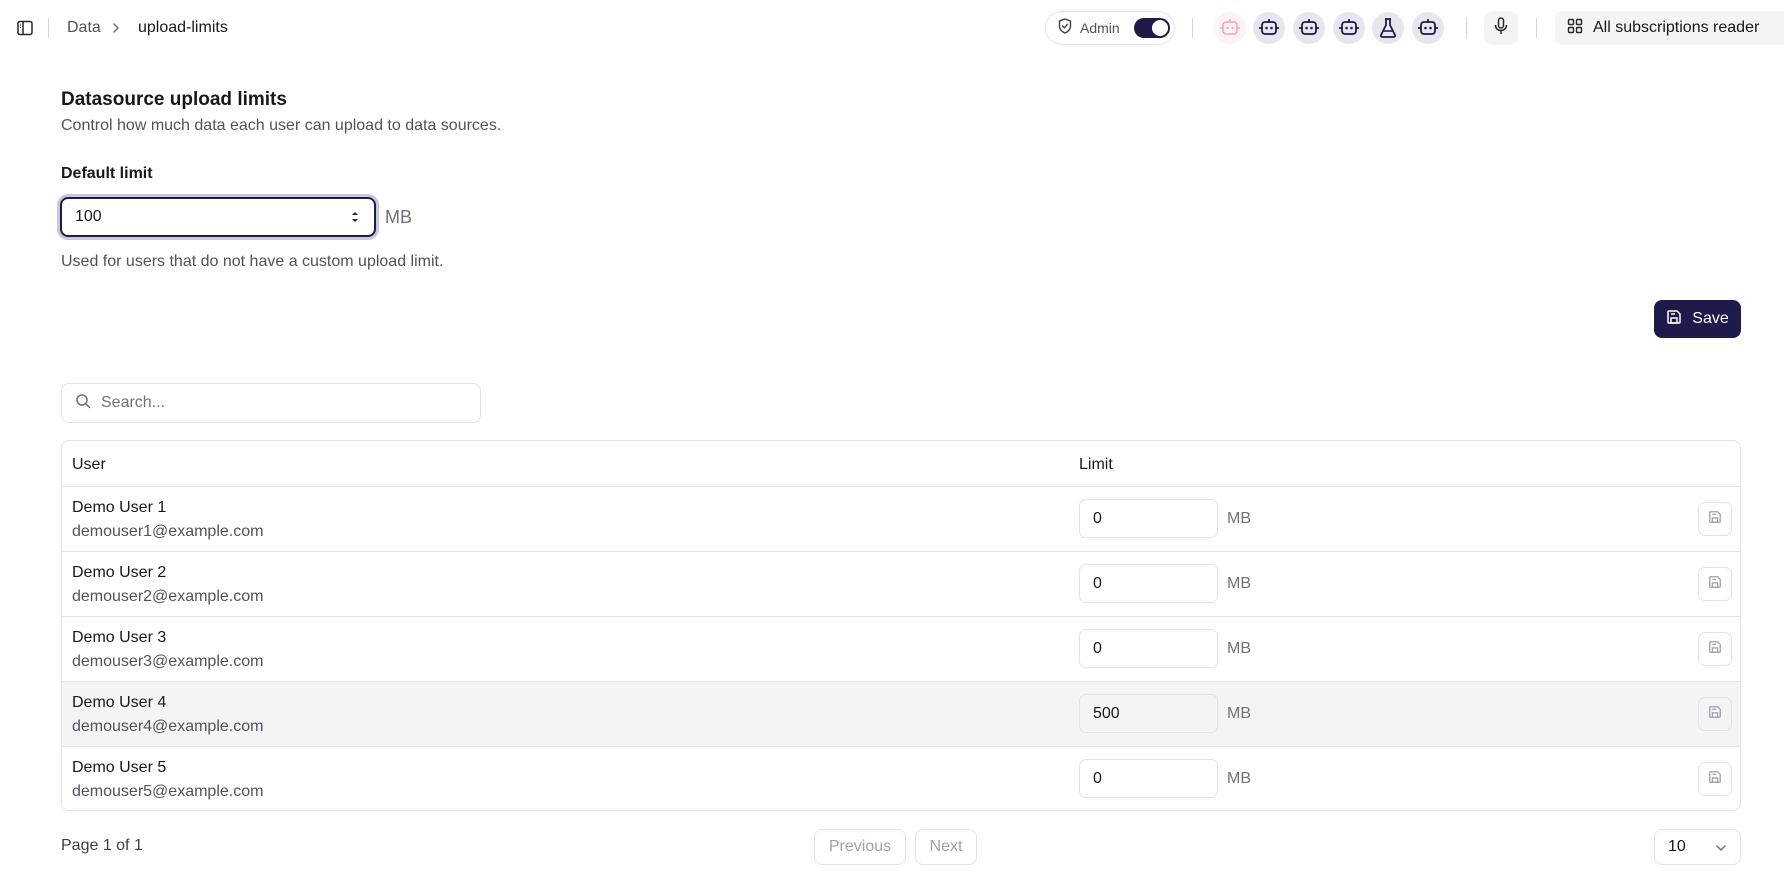  Describe the element at coordinates (901, 519) in the screenshot. I see `table-row: Demo User 1 demouser1@example.com MB` at that location.